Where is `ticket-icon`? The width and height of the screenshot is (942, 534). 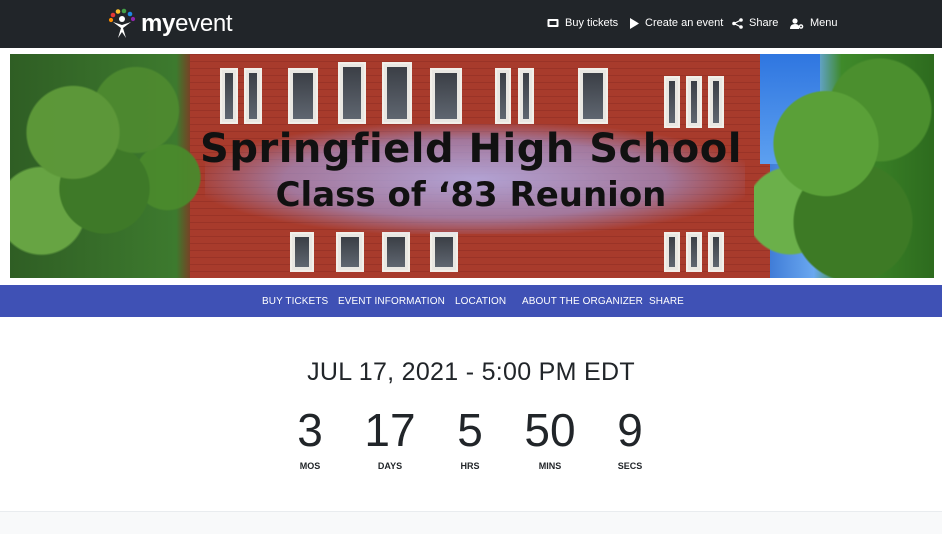
ticket-icon is located at coordinates (553, 23).